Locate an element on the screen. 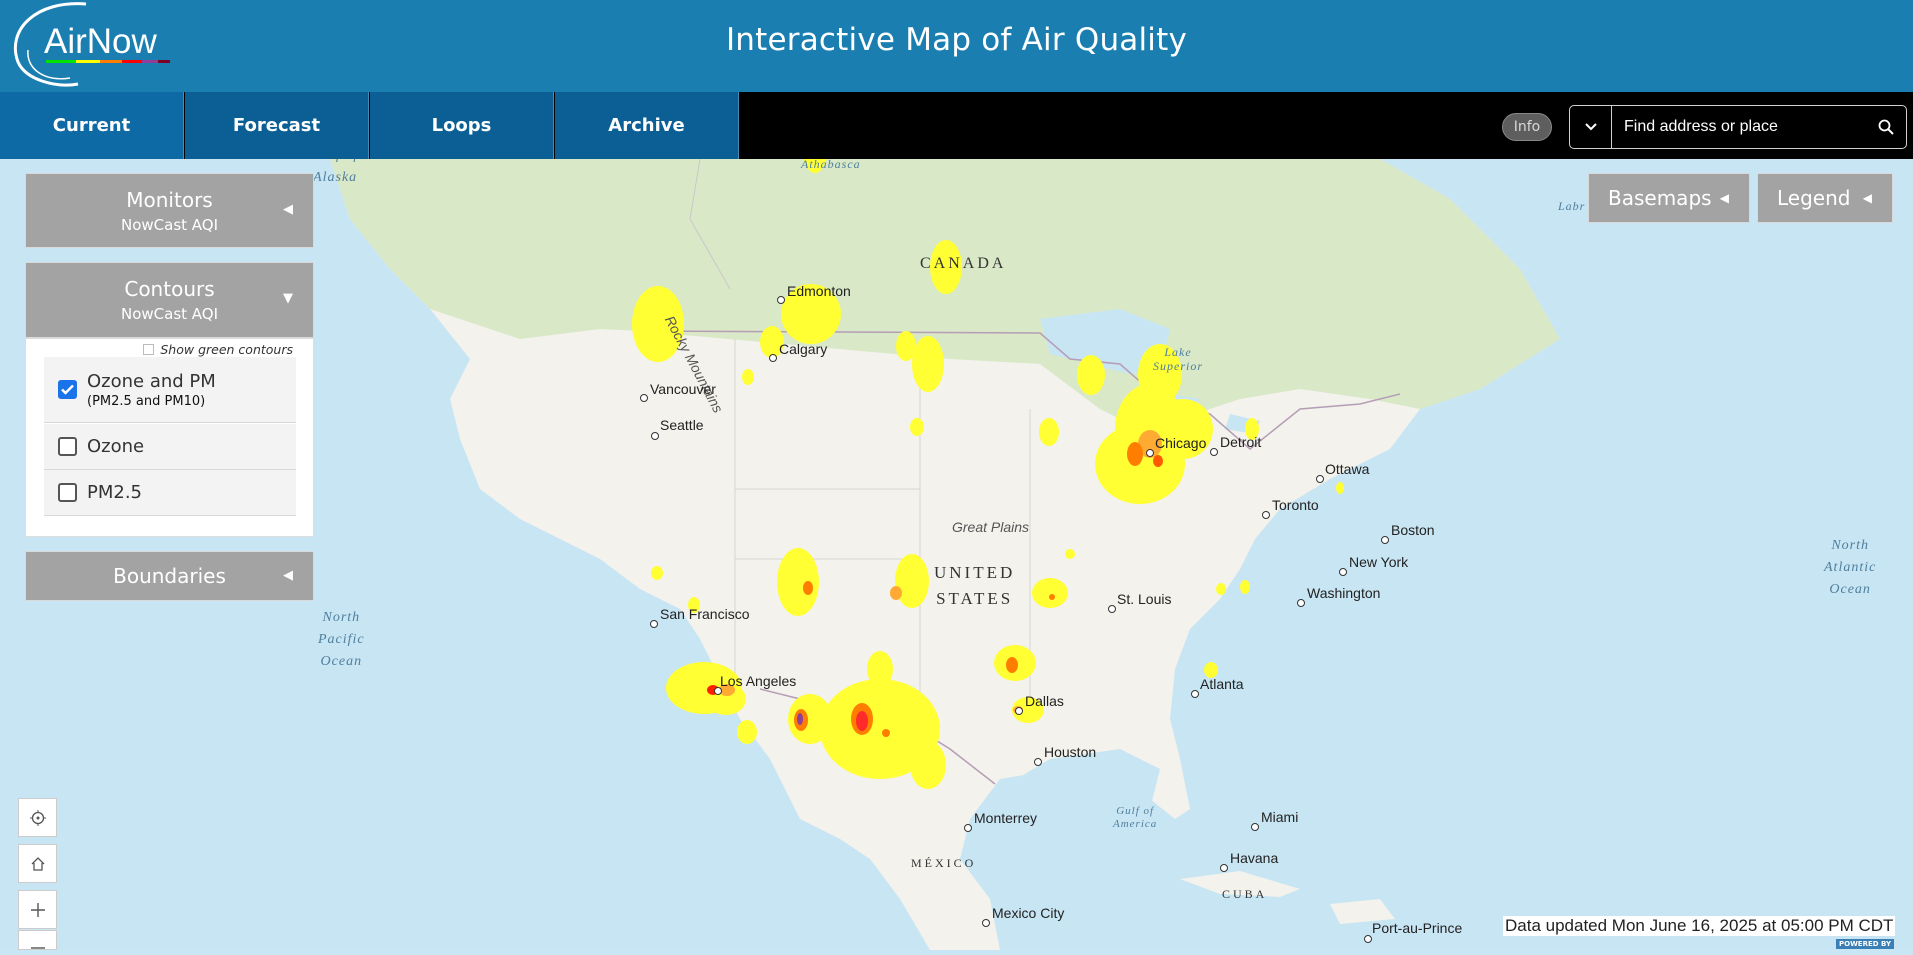  search-input is located at coordinates (1739, 127).